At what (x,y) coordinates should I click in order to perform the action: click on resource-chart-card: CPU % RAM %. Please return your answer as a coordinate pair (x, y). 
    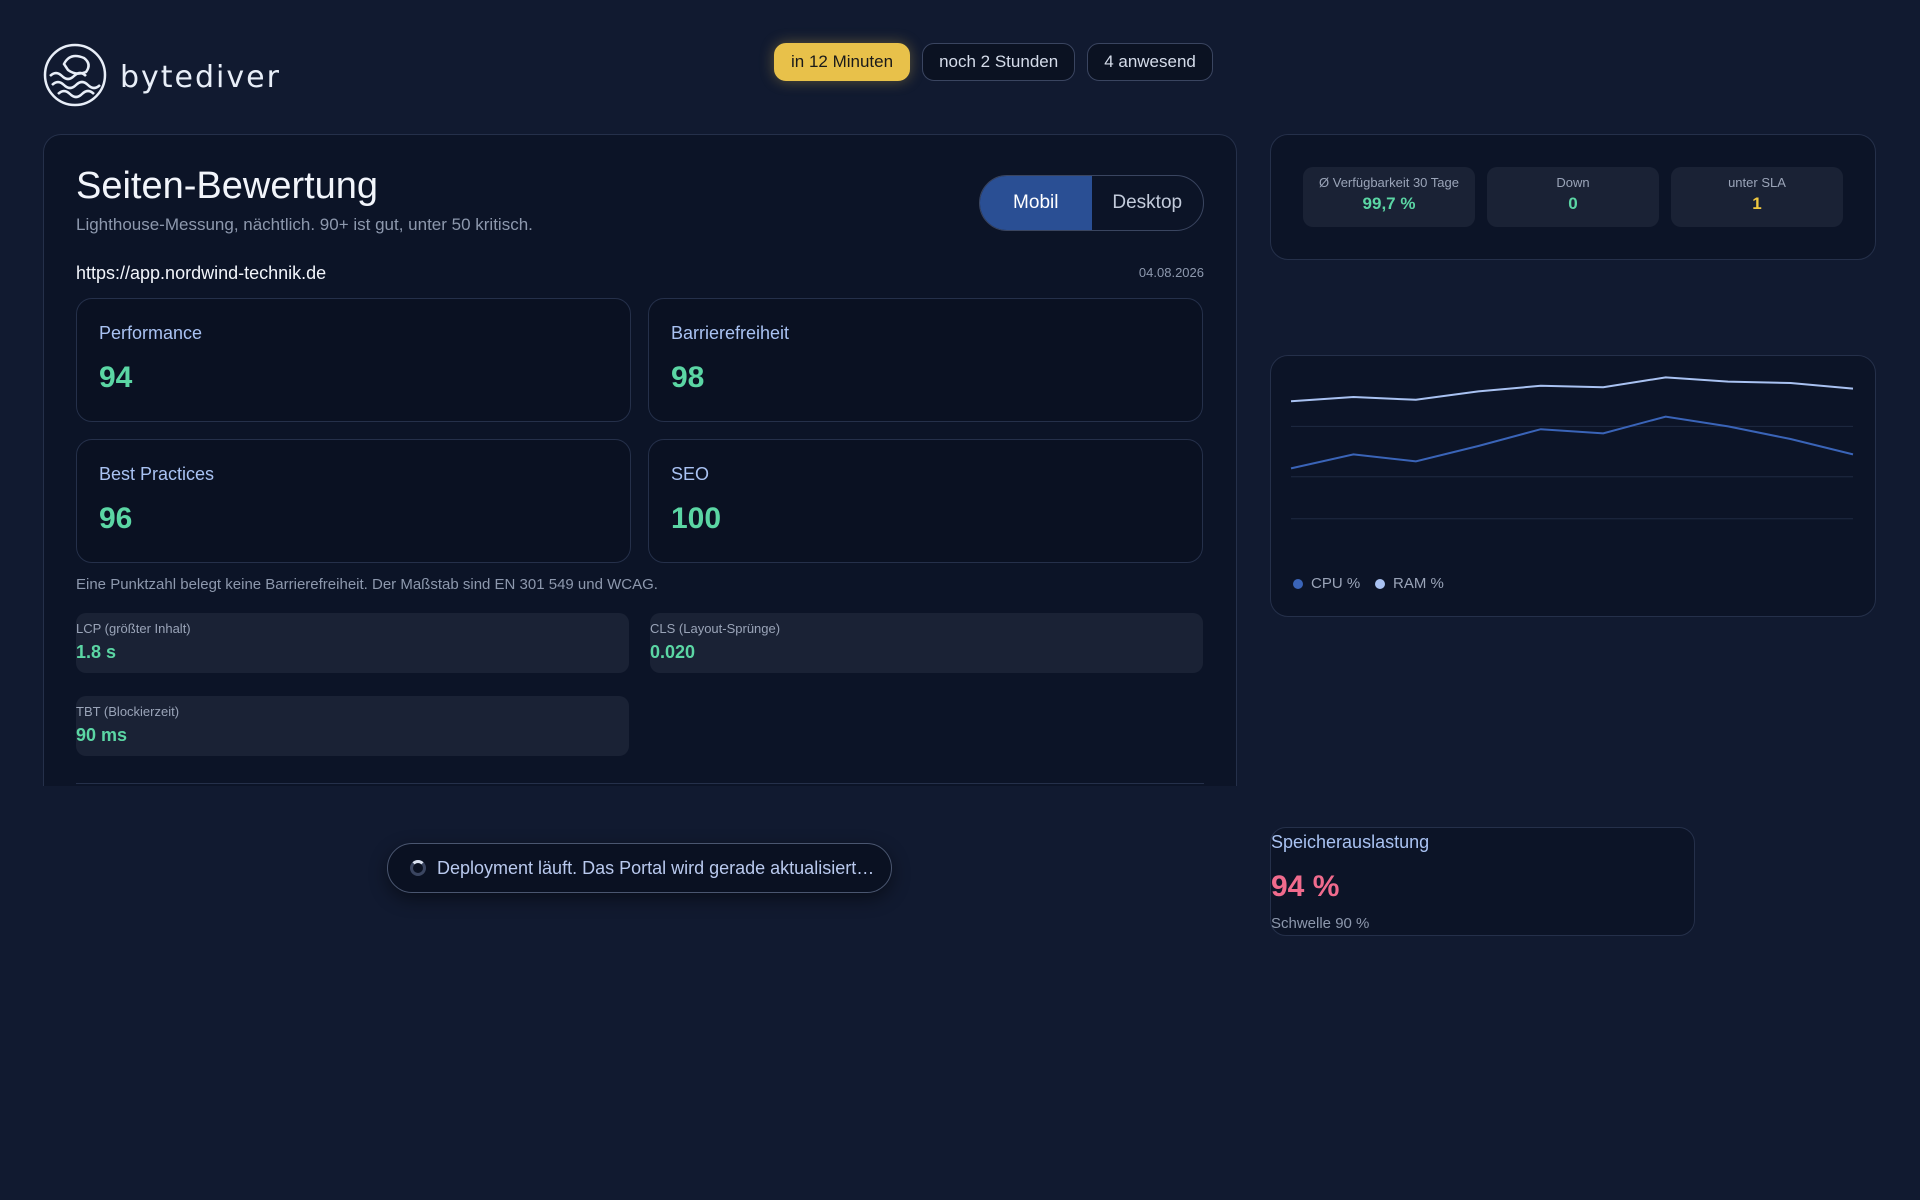
    Looking at the image, I should click on (1573, 486).